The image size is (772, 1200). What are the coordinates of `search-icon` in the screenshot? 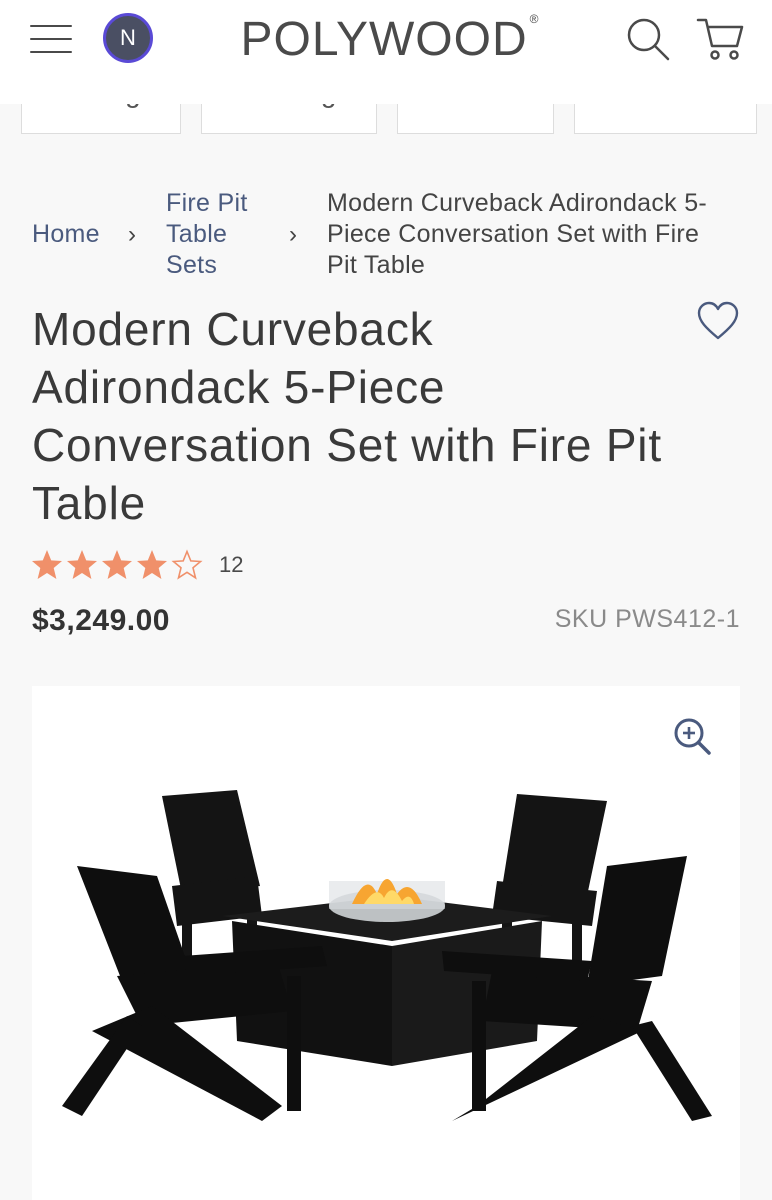 It's located at (648, 39).